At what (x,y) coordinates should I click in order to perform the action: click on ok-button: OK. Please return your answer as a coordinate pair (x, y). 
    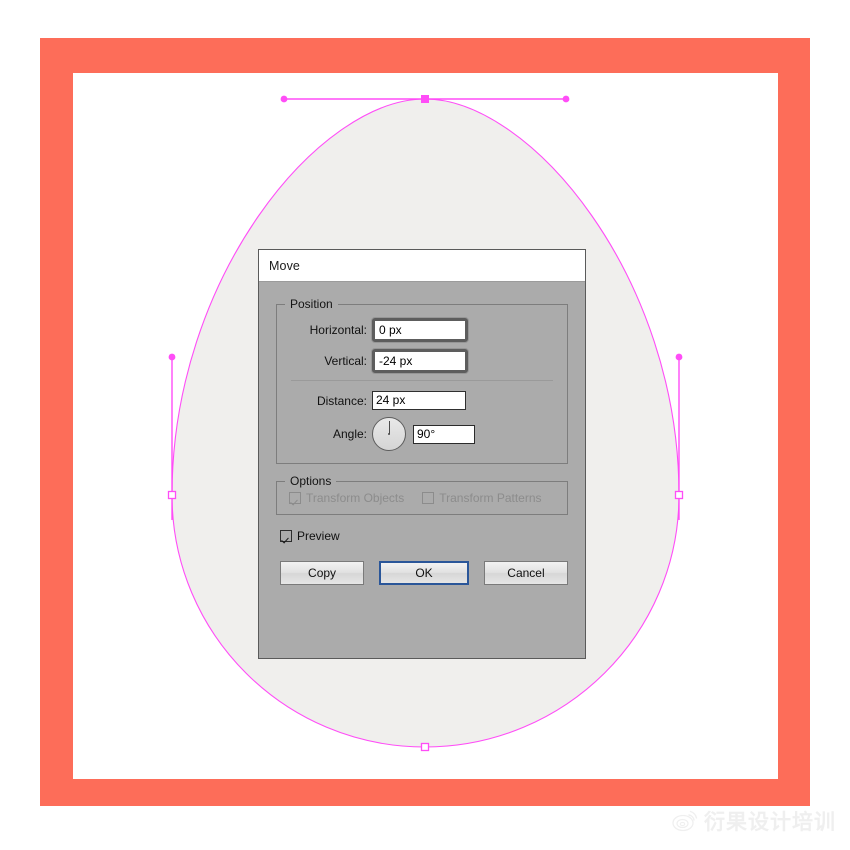
    Looking at the image, I should click on (424, 573).